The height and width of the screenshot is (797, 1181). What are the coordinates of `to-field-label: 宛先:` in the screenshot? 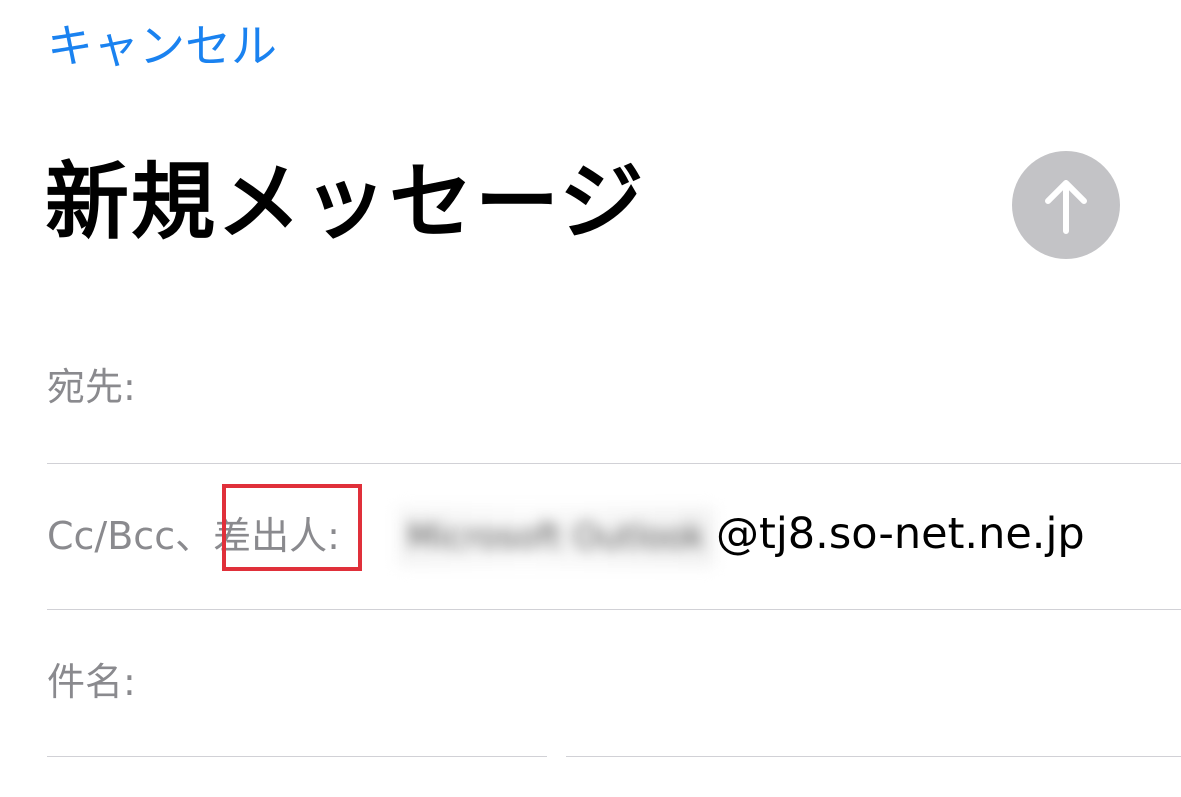 It's located at (91, 387).